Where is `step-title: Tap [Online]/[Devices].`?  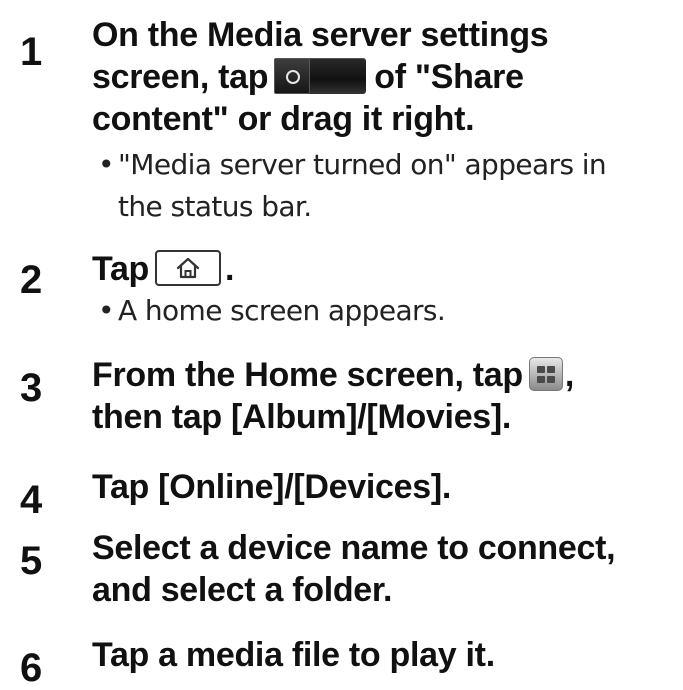 step-title: Tap [Online]/[Devices]. is located at coordinates (271, 487).